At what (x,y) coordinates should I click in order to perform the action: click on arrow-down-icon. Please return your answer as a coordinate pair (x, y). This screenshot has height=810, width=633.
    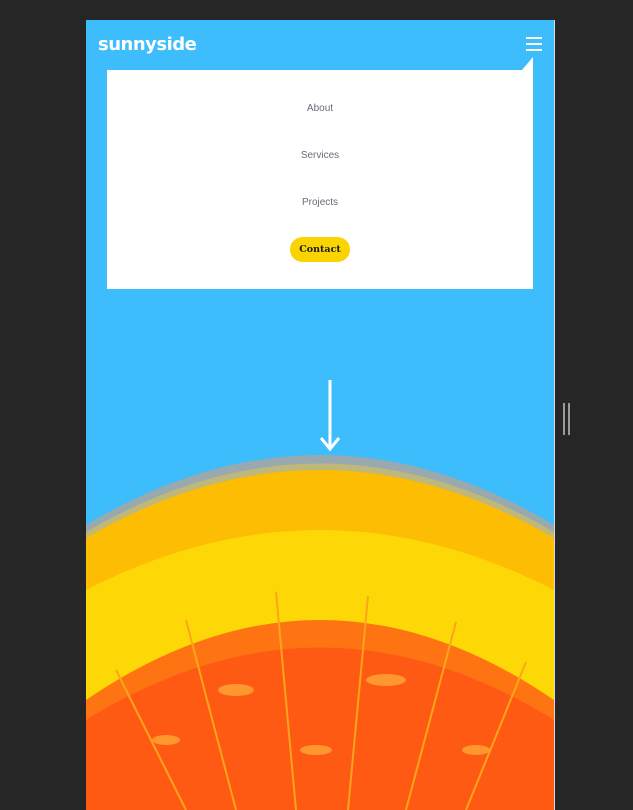
    Looking at the image, I should click on (330, 417).